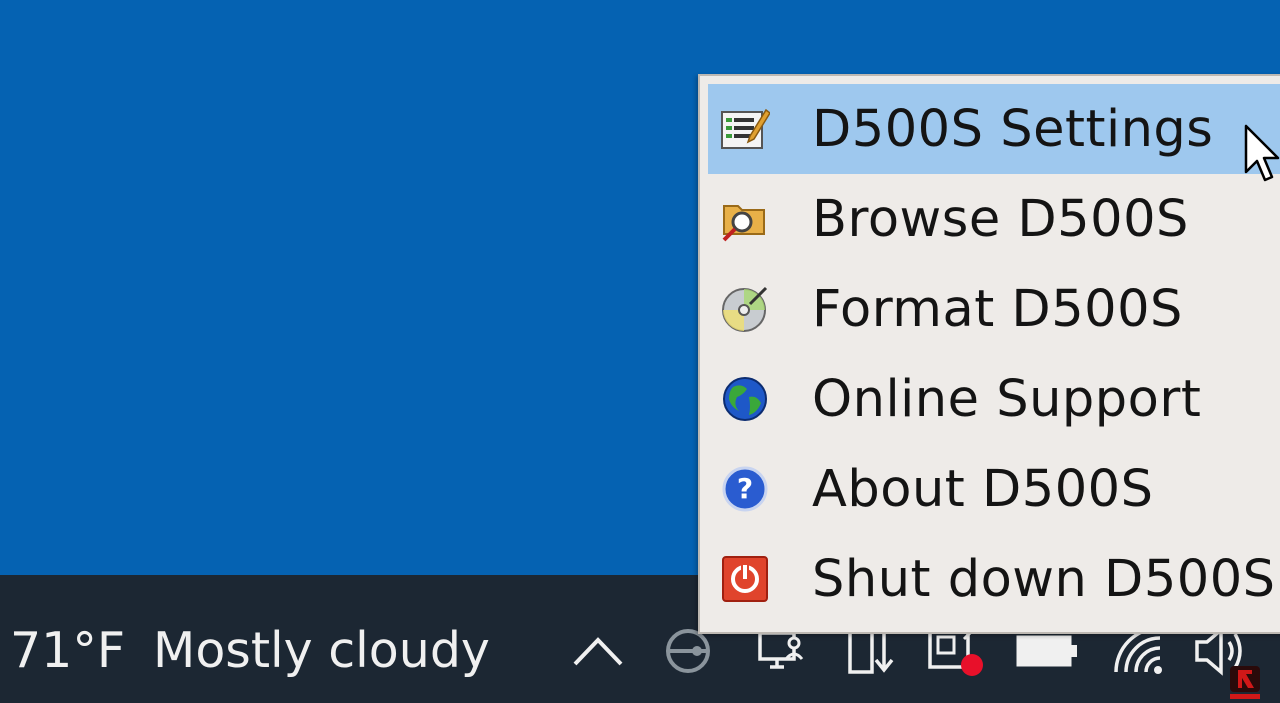 This screenshot has height=703, width=1280. I want to click on menu-item-online-support: Online Support, so click(994, 399).